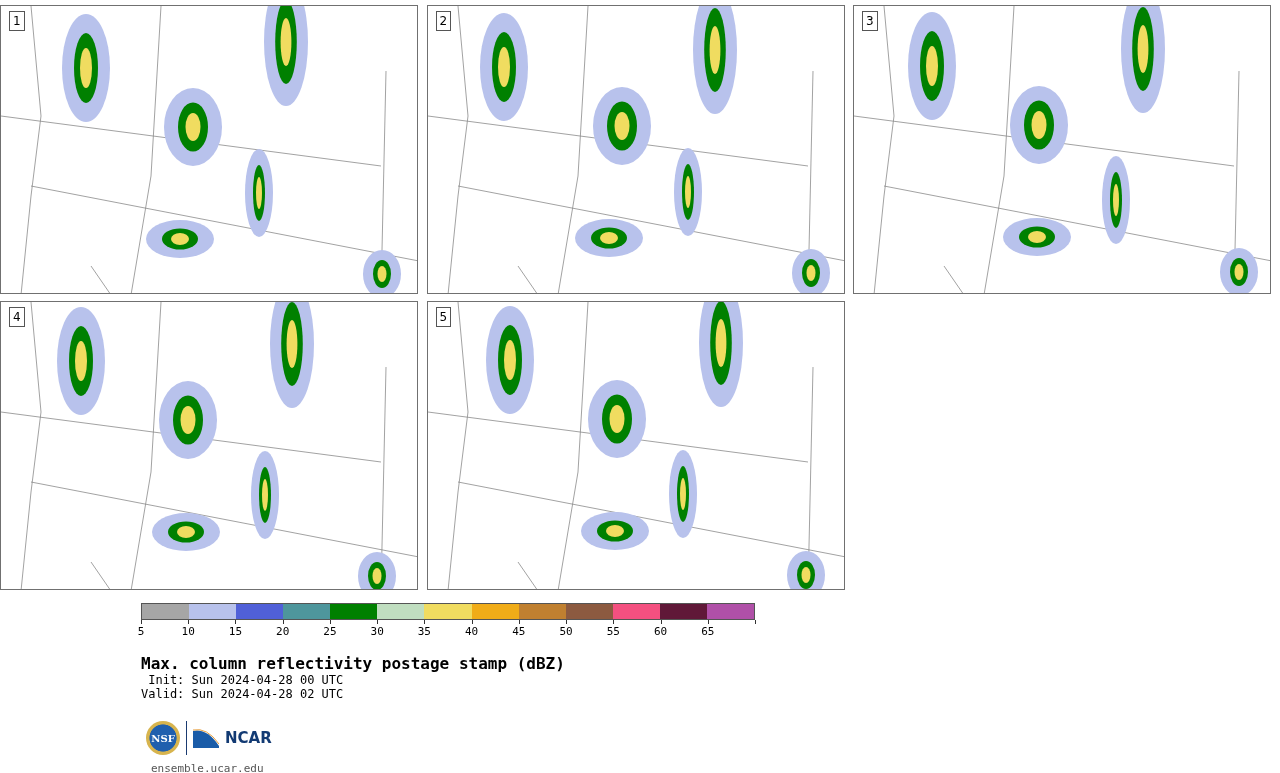 Image resolution: width=1280 pixels, height=773 pixels. I want to click on panel-number: 4, so click(17, 317).